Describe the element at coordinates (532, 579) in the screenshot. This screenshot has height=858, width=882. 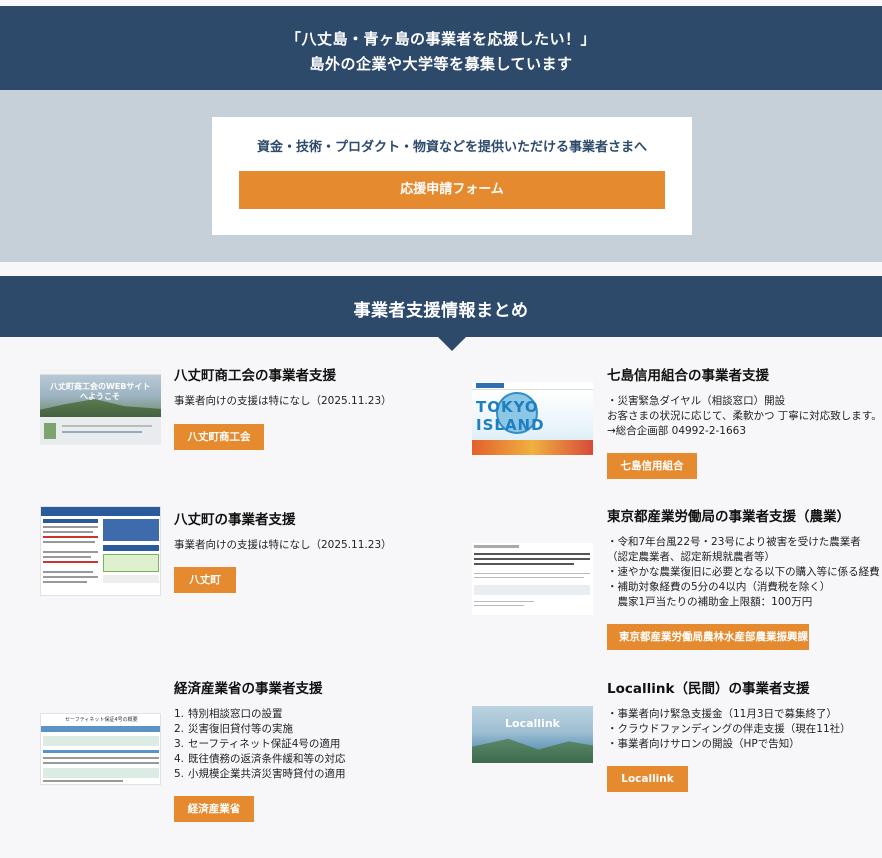
I see `tokyo-thumbnail` at that location.